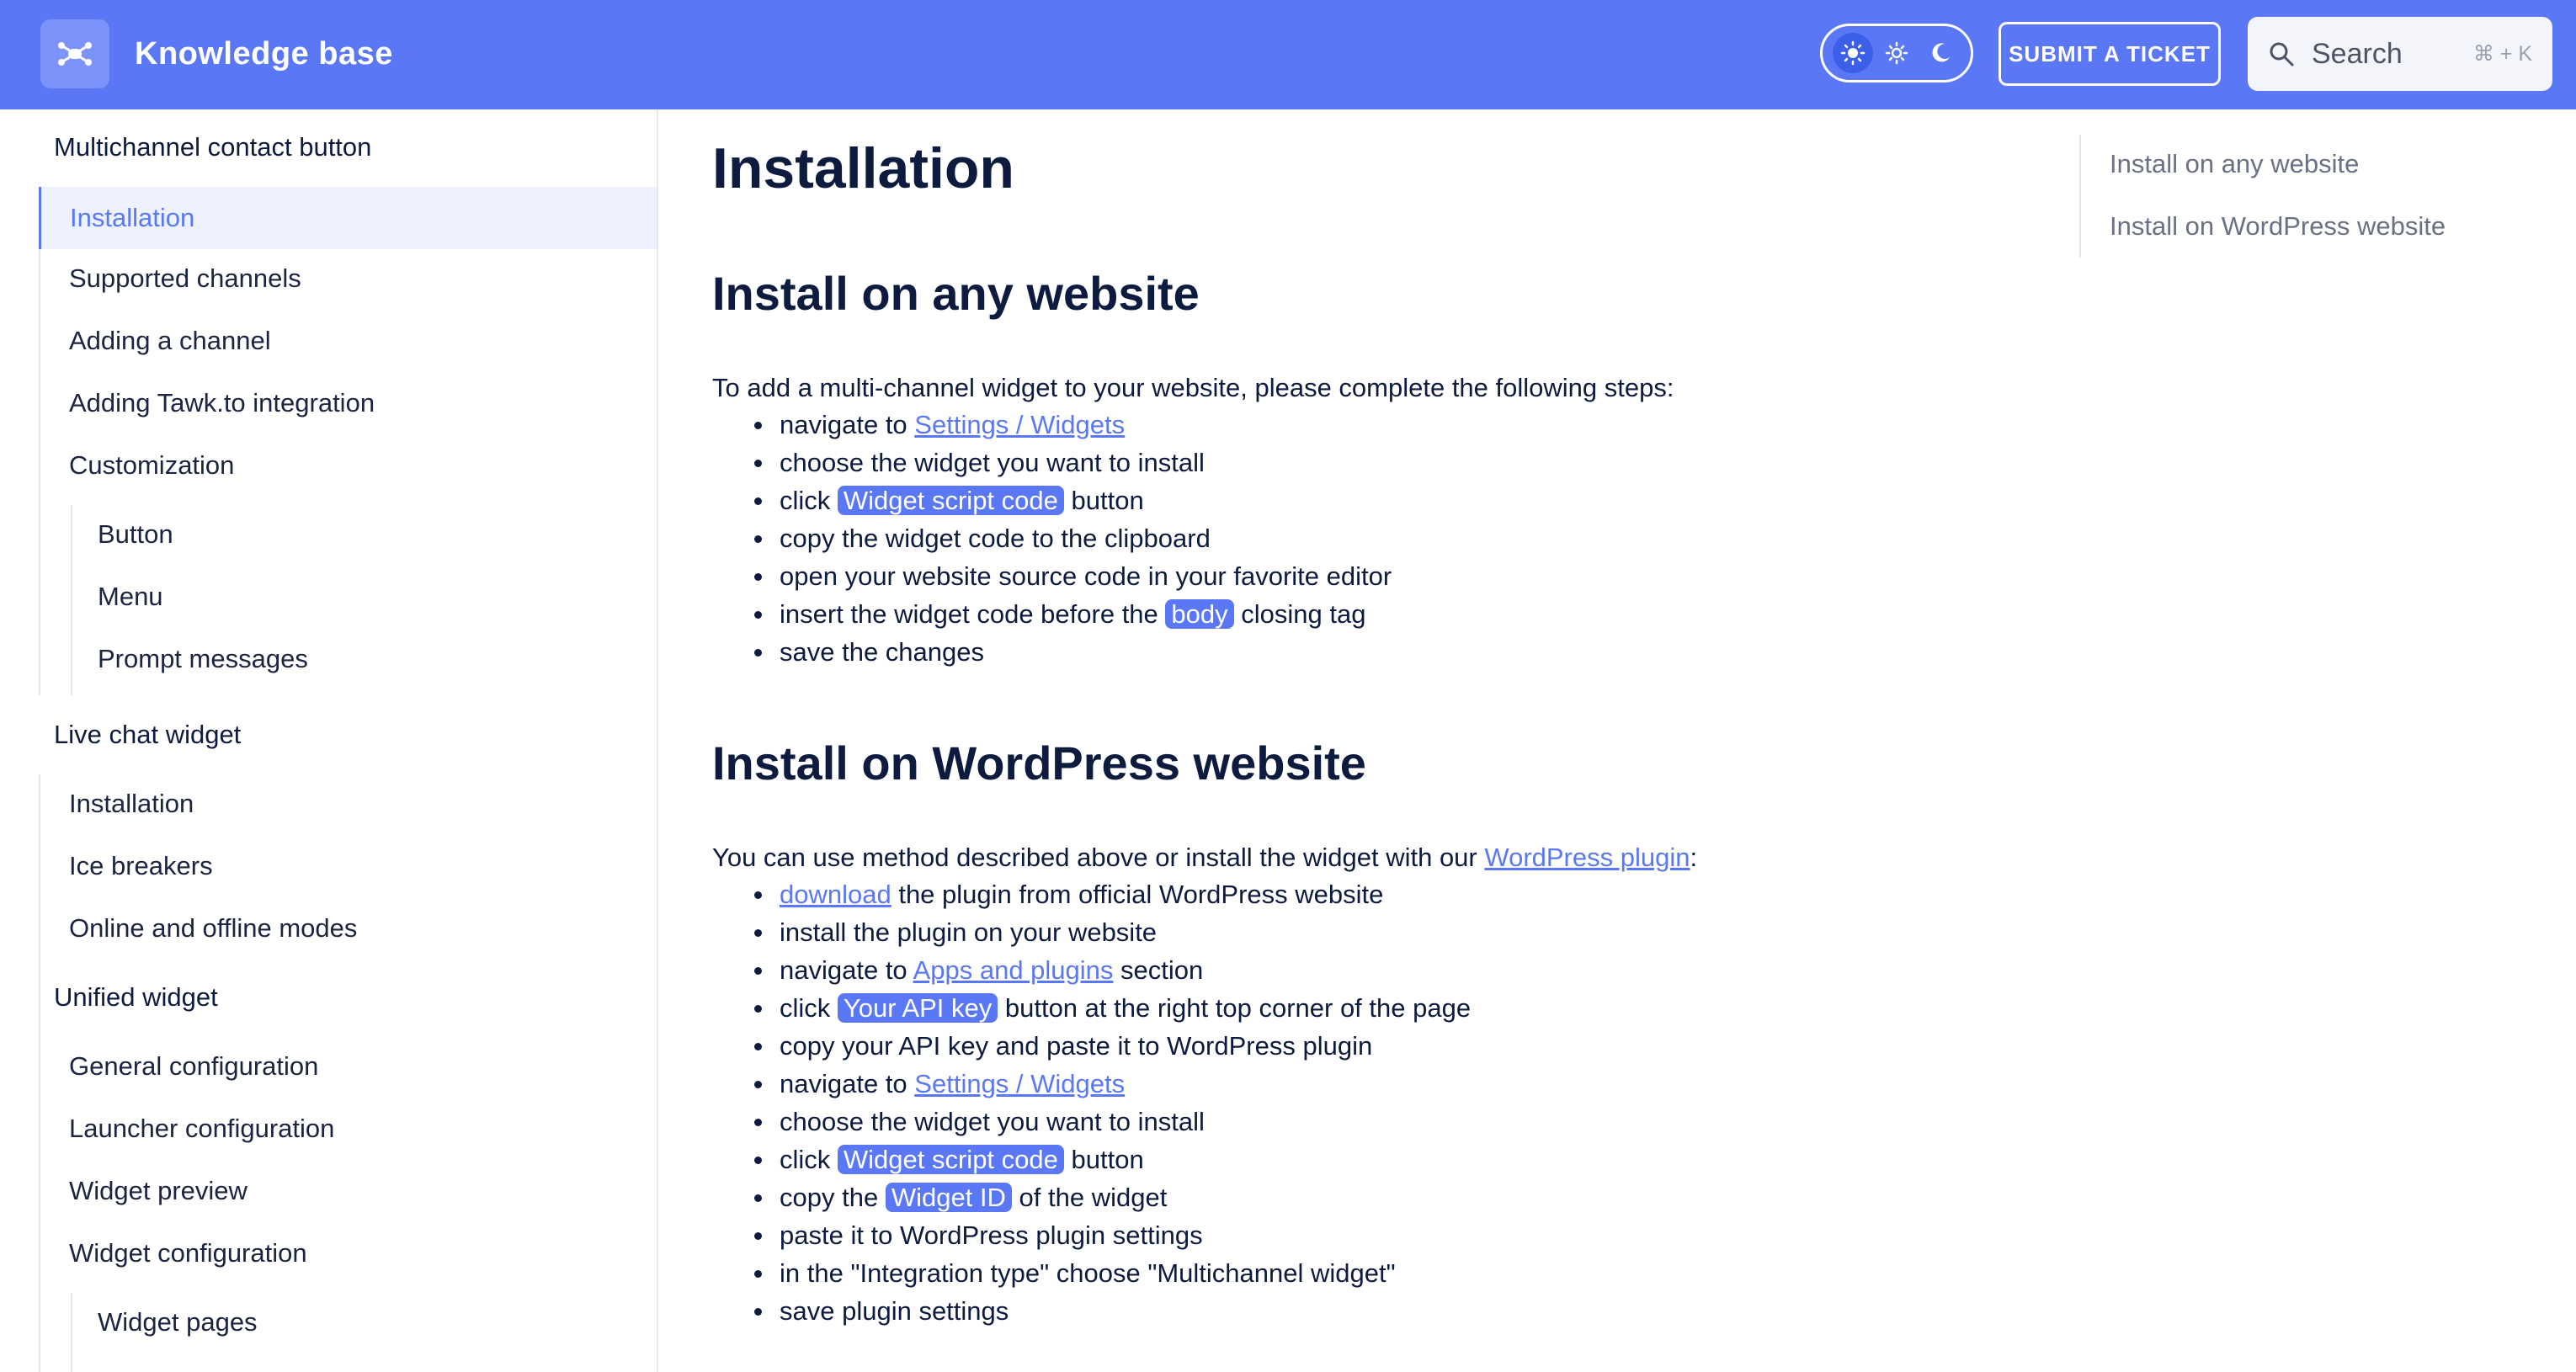  I want to click on sidebar-item-live-chat-installation: Installation, so click(132, 803).